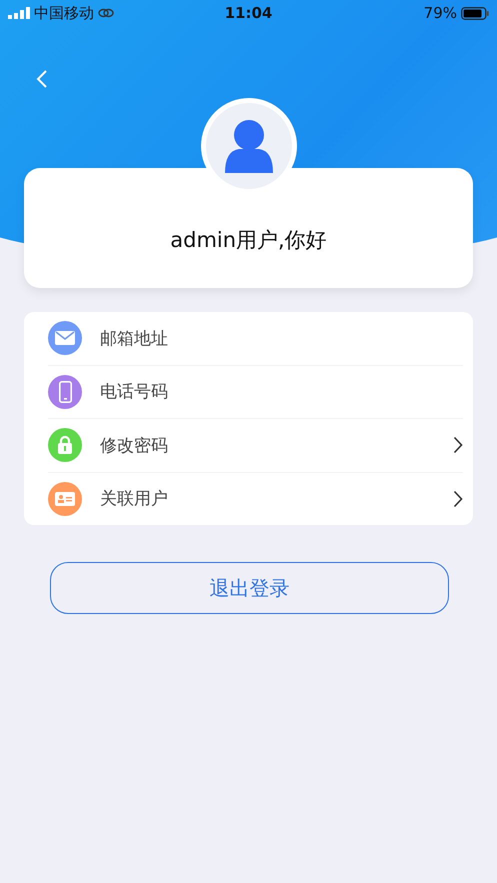 The height and width of the screenshot is (883, 497). Describe the element at coordinates (248, 146) in the screenshot. I see `user-icon` at that location.